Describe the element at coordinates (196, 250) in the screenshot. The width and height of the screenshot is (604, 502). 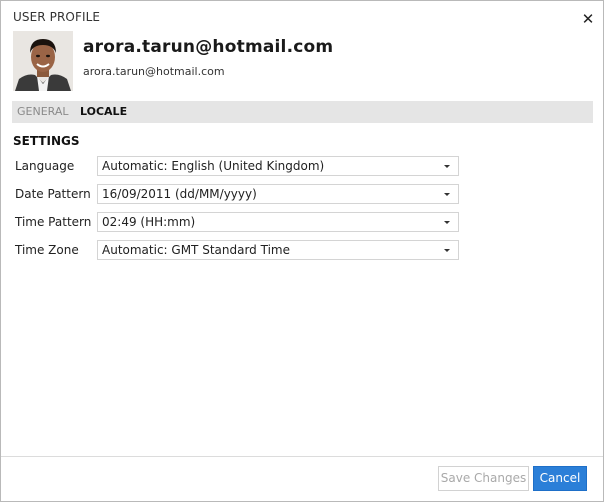
I see `time-zone-value: Automatic: GMT Standard Time` at that location.